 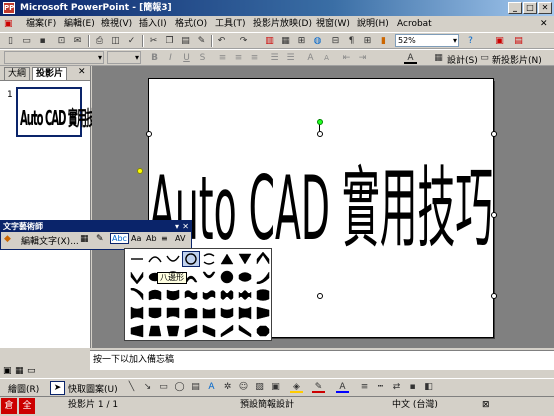 I want to click on increase-font-icon: A, so click(x=310, y=58).